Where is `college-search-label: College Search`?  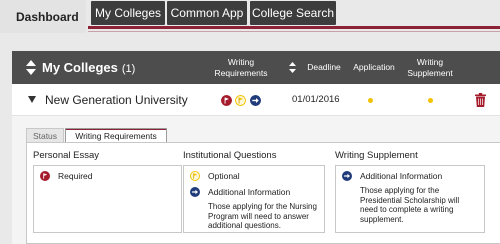 college-search-label: College Search is located at coordinates (293, 13).